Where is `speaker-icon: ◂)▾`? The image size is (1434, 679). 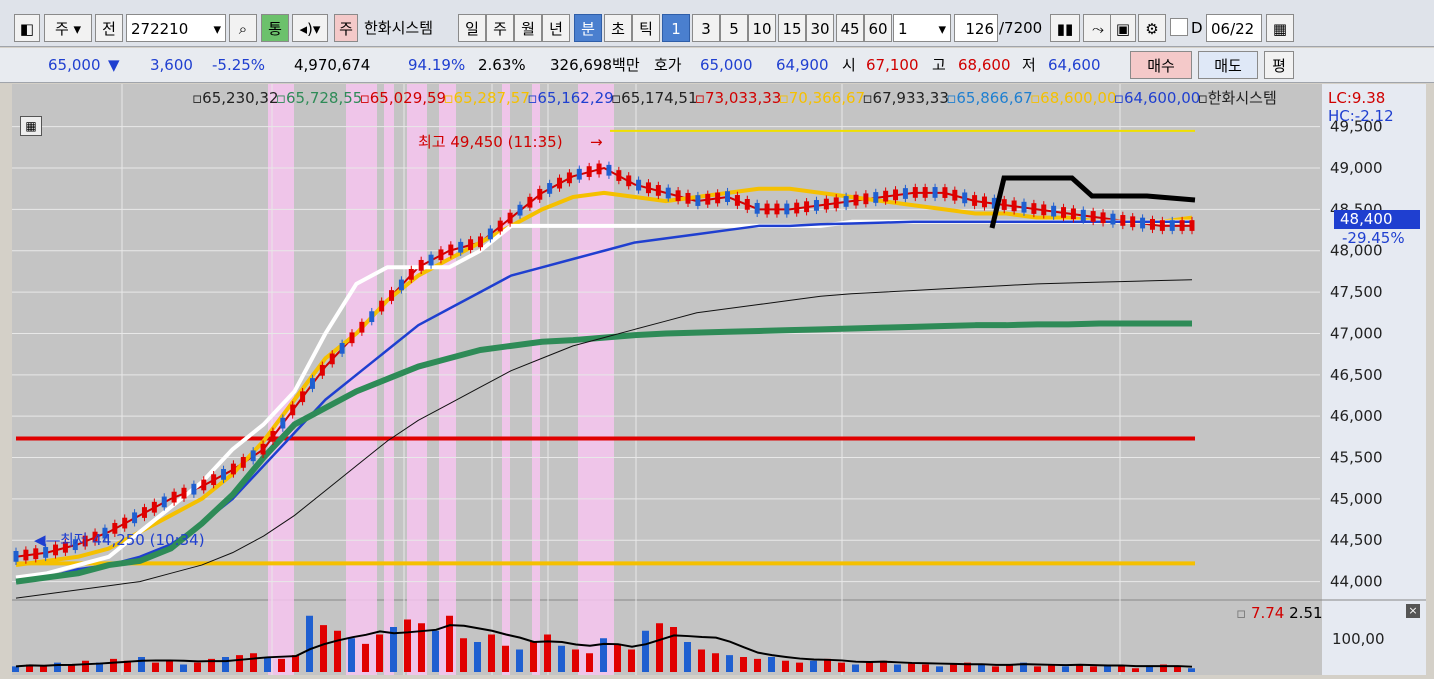 speaker-icon: ◂)▾ is located at coordinates (310, 28).